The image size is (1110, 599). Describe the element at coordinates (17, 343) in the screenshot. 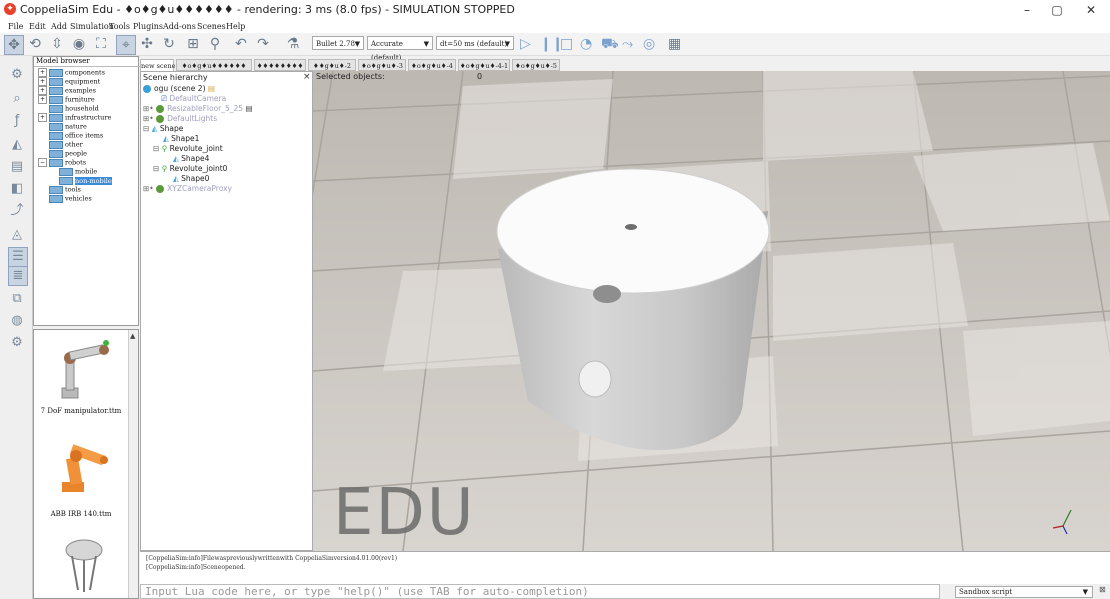

I see `user-settings-icon: ⚙` at that location.